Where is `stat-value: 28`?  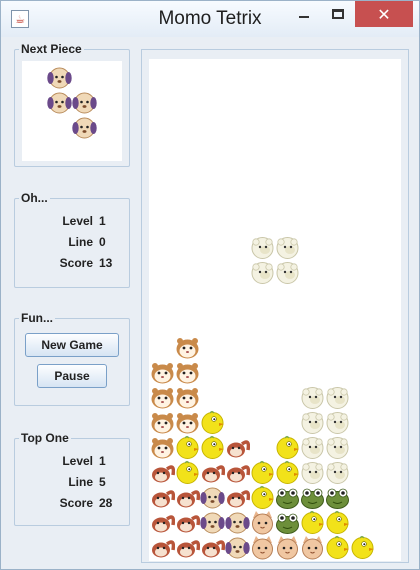 stat-value: 28 is located at coordinates (106, 503).